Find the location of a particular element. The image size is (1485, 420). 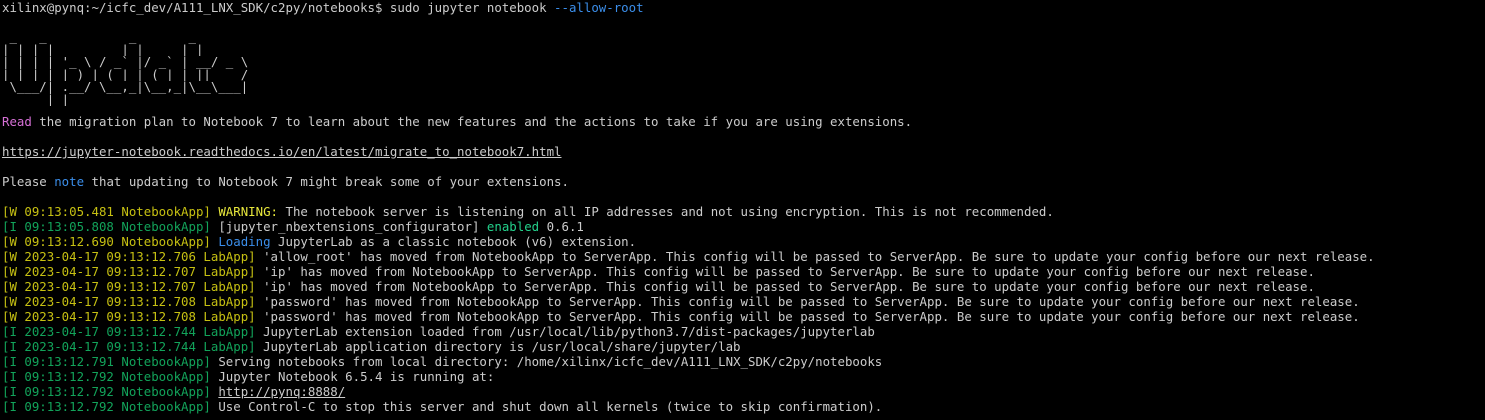

enabled-keyword: enabled is located at coordinates (513, 226).